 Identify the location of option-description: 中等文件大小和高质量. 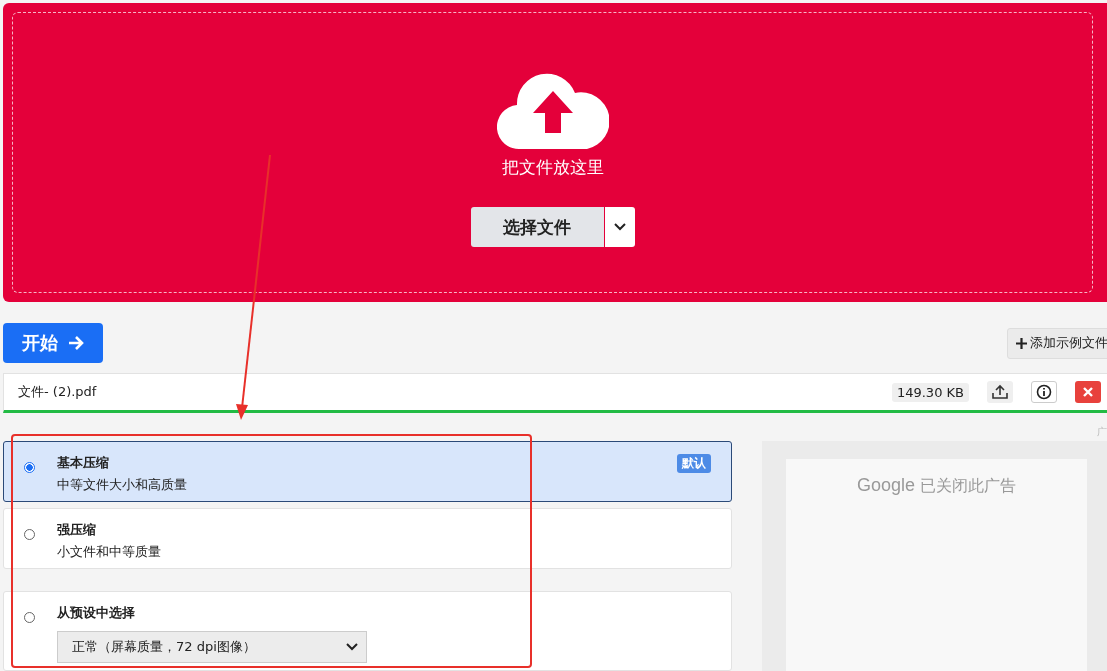
(122, 485).